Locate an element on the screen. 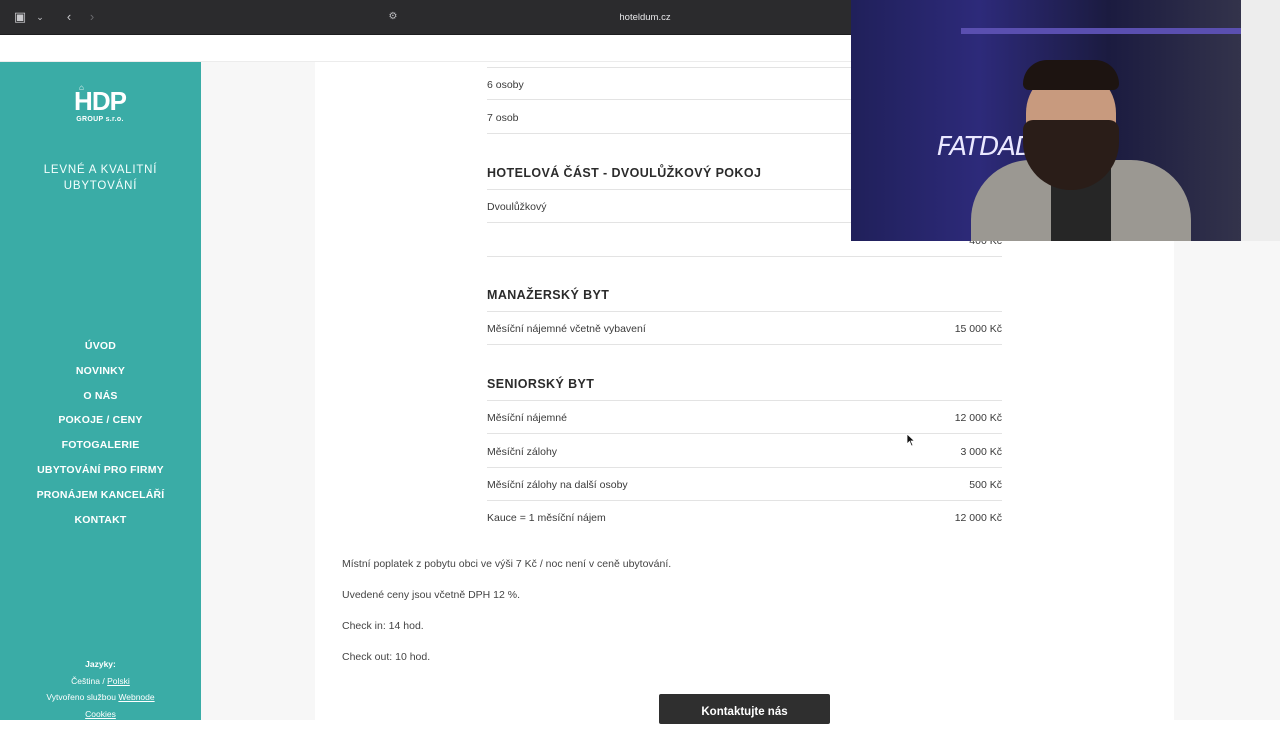  language-current: Čeština is located at coordinates (85, 681).